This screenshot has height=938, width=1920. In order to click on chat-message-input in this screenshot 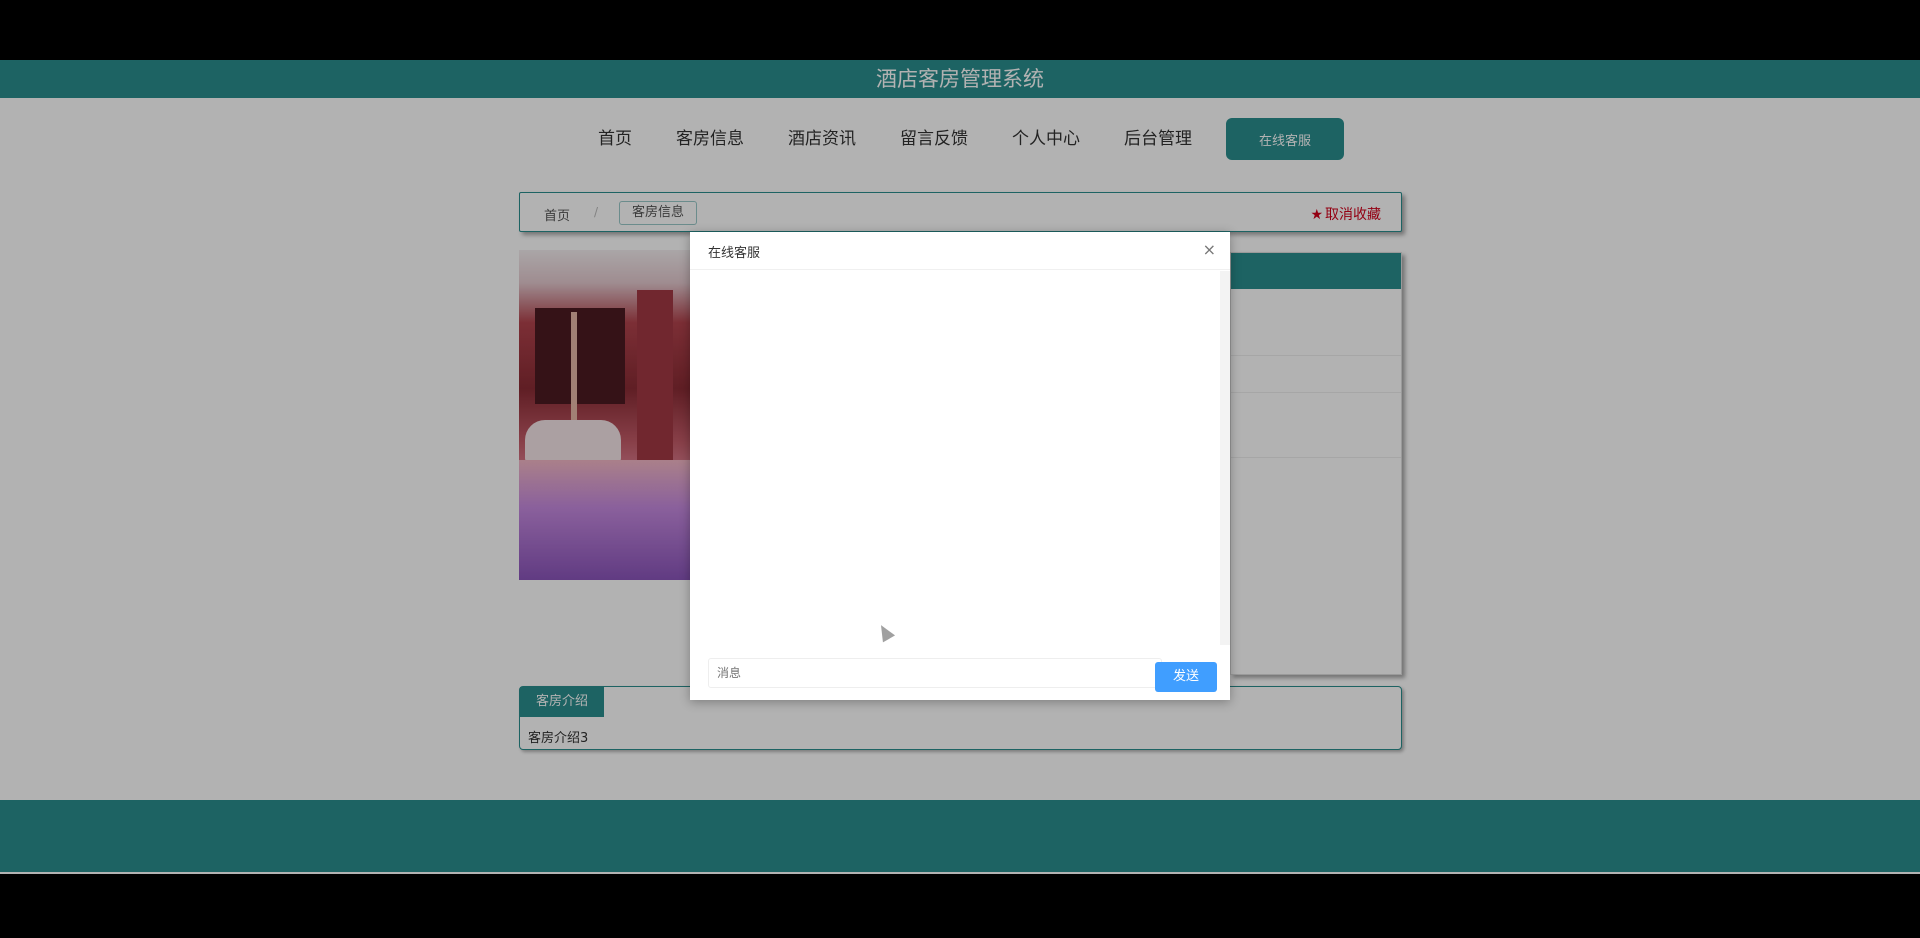, I will do `click(935, 673)`.